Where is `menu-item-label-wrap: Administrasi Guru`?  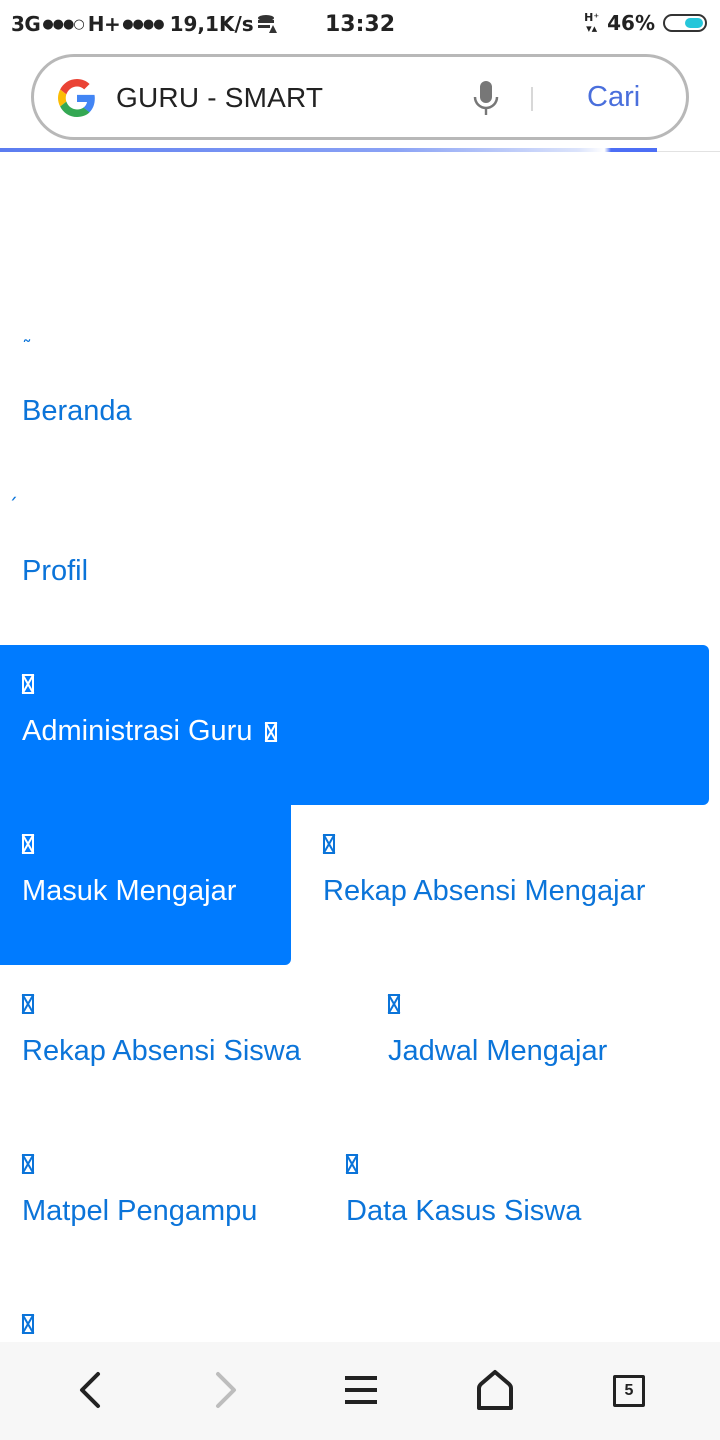 menu-item-label-wrap: Administrasi Guru is located at coordinates (149, 731).